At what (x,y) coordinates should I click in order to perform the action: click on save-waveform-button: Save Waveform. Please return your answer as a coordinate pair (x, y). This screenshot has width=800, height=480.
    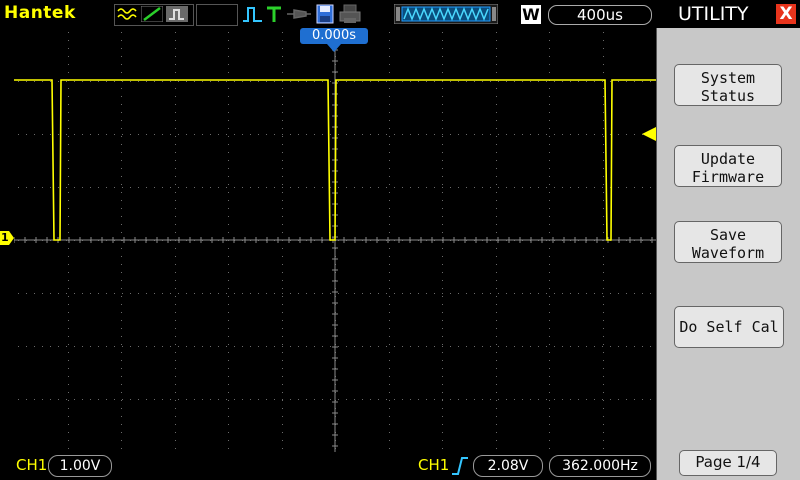
    Looking at the image, I should click on (728, 242).